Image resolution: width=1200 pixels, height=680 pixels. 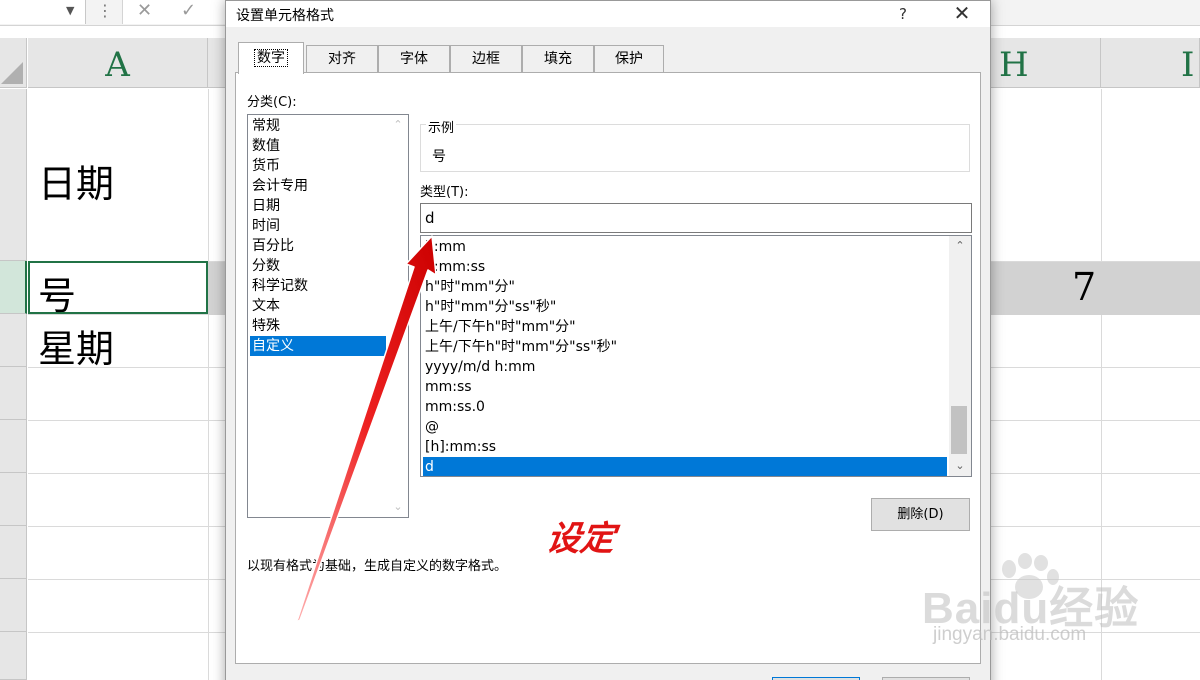 What do you see at coordinates (377, 566) in the screenshot?
I see `description-text: 以现有格式为基础，生成自定义的数字格式。` at bounding box center [377, 566].